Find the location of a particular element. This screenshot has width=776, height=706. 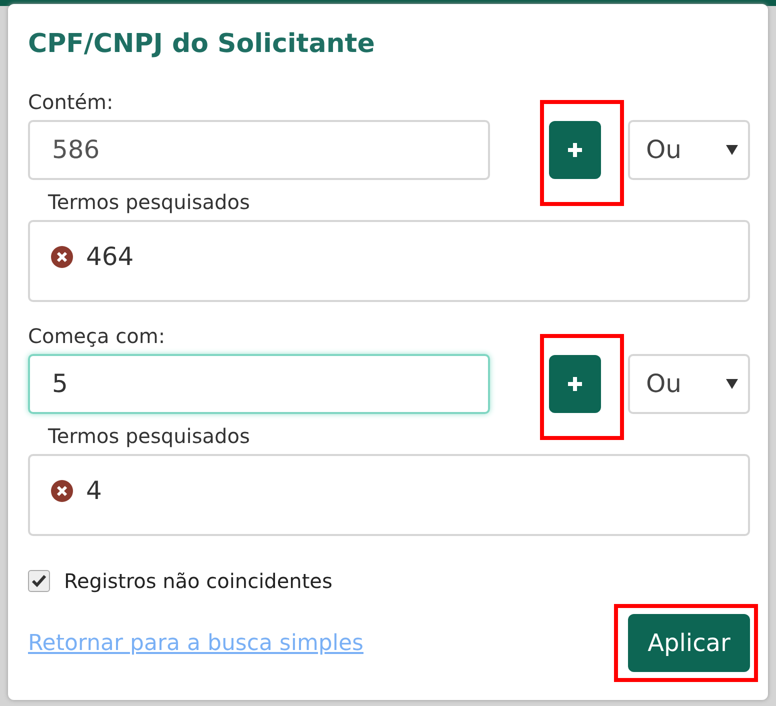

field-label: Contém: is located at coordinates (71, 102).